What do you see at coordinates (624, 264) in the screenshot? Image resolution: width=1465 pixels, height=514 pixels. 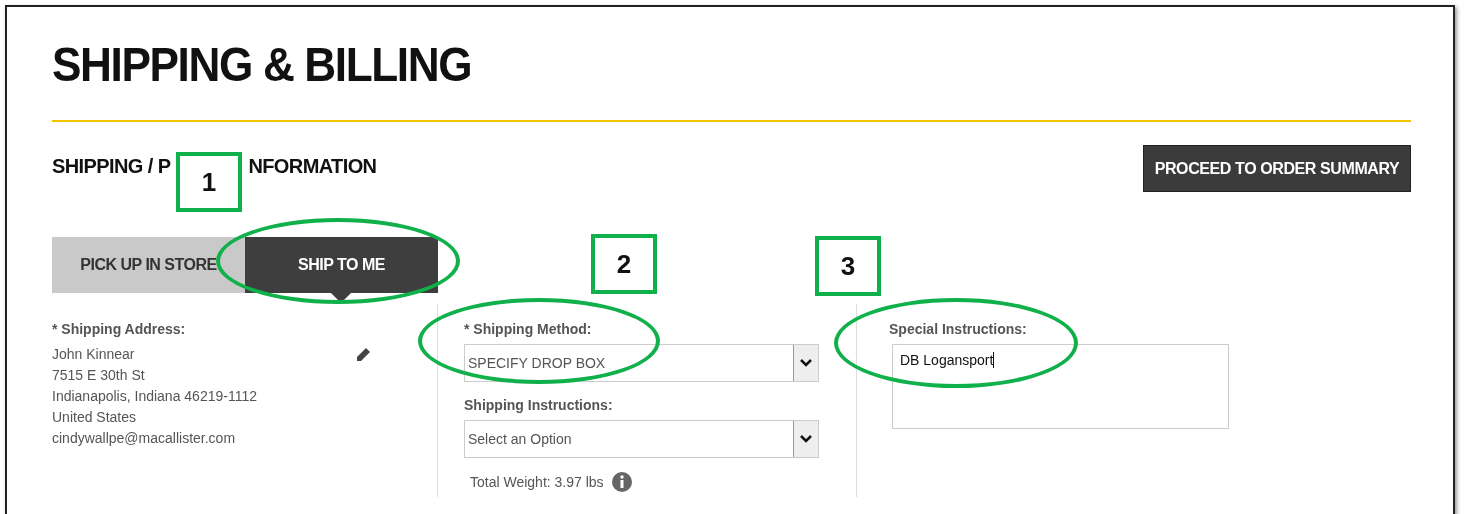 I see `callout-number: 2` at bounding box center [624, 264].